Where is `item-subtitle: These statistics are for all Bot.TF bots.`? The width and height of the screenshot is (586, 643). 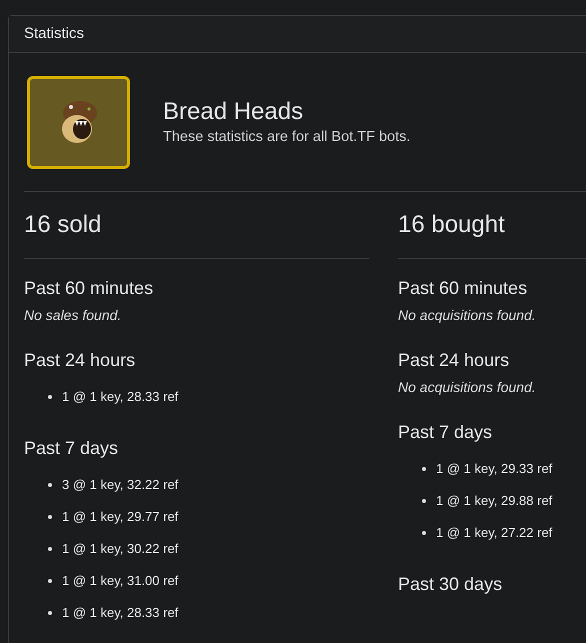 item-subtitle: These statistics are for all Bot.TF bots. is located at coordinates (286, 137).